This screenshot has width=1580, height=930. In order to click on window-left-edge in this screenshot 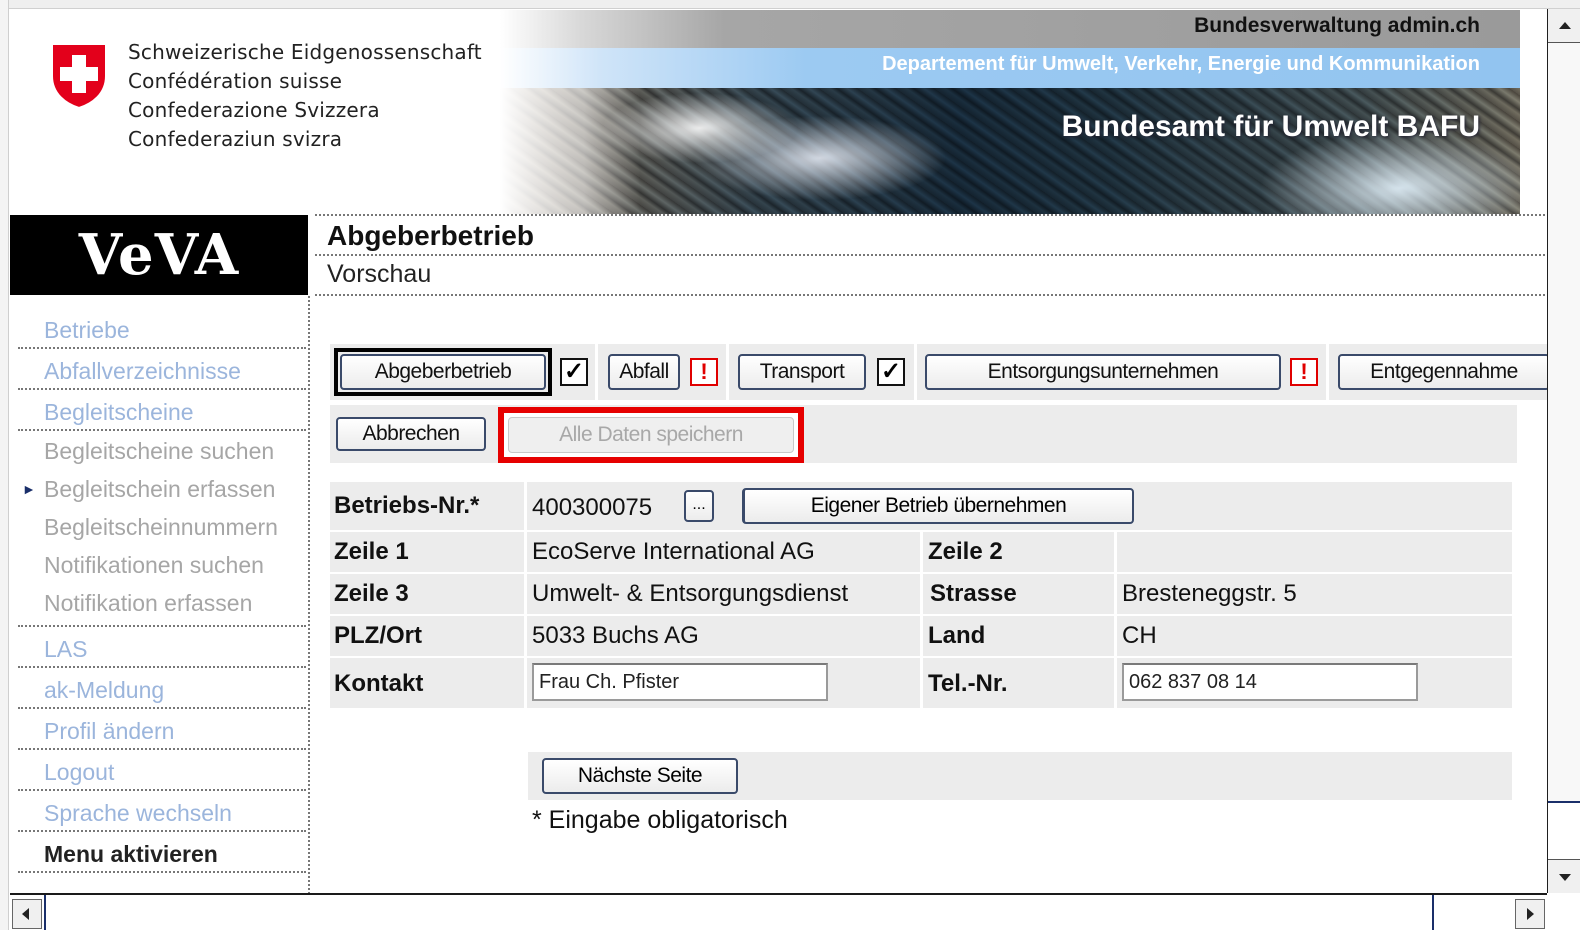, I will do `click(4, 465)`.